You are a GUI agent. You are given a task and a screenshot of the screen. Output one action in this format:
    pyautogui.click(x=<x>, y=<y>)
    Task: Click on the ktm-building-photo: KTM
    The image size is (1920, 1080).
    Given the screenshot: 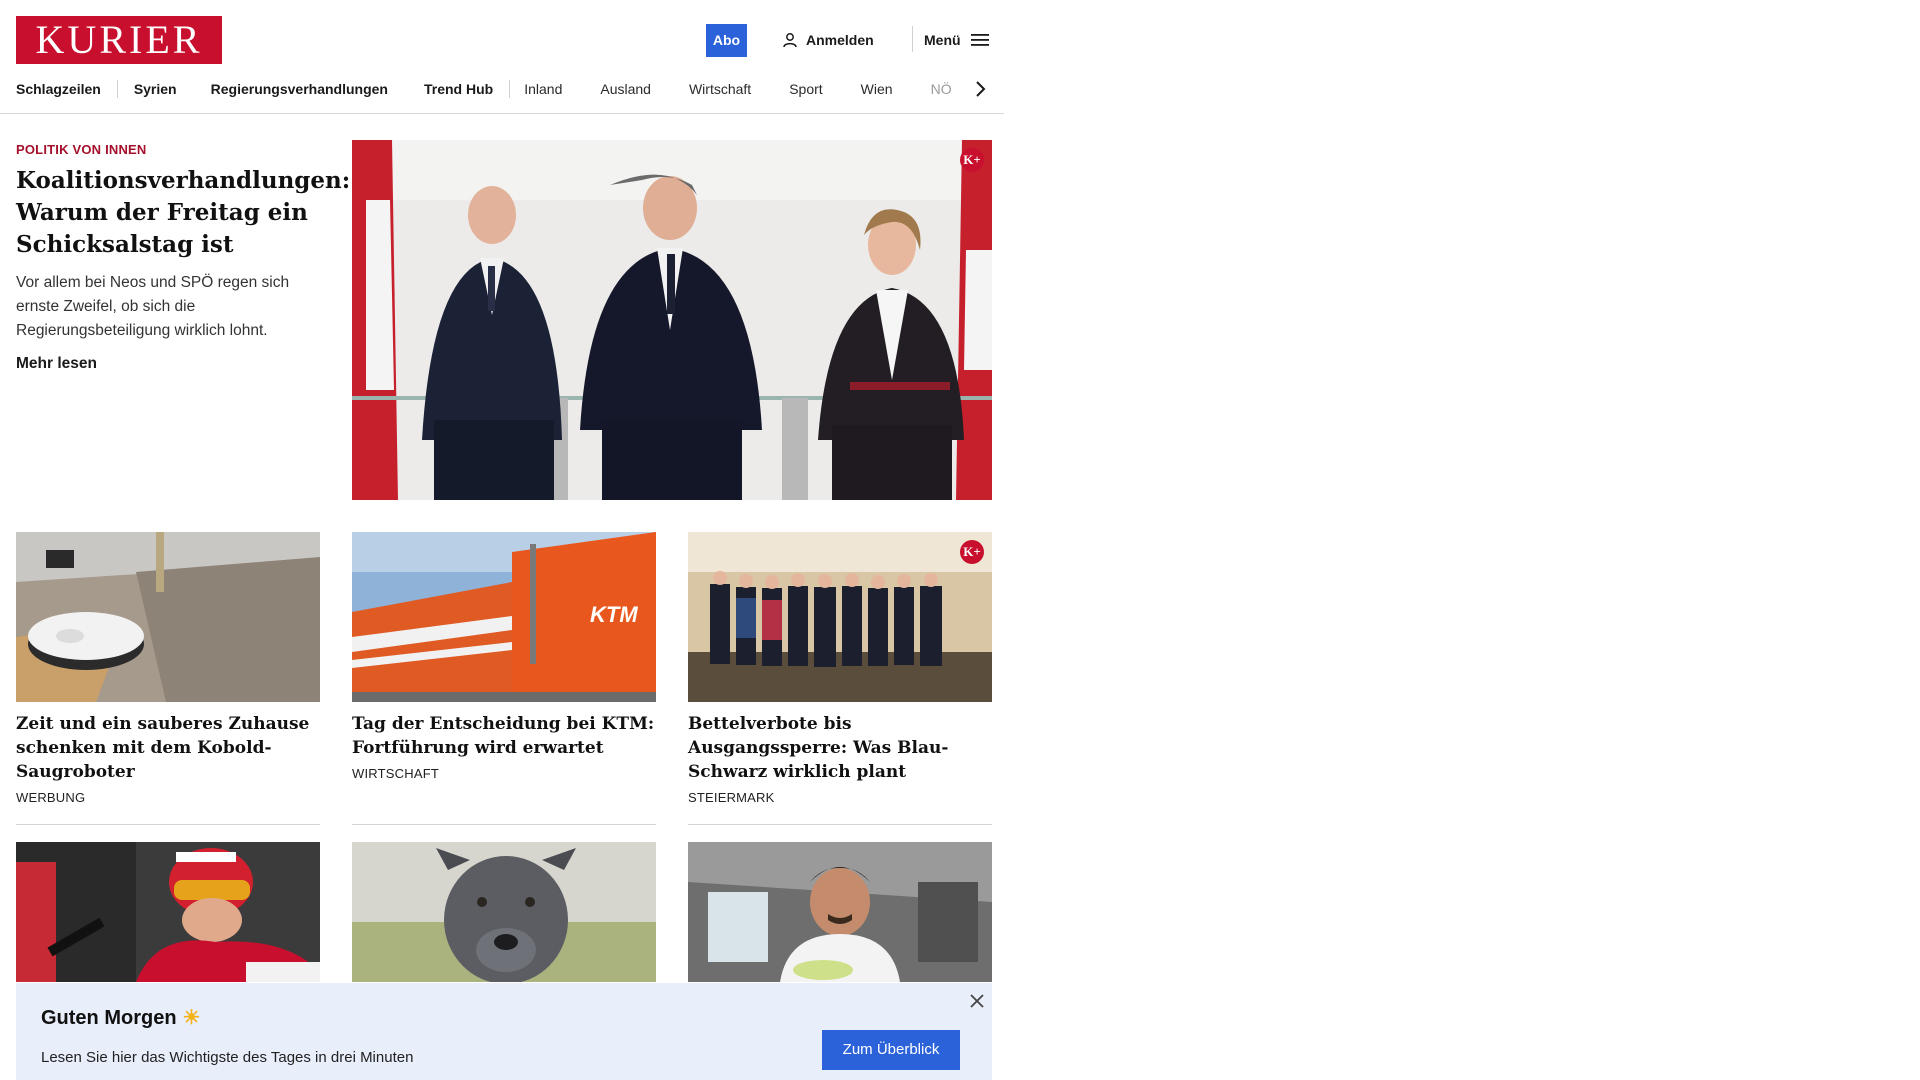 What is the action you would take?
    pyautogui.click(x=504, y=617)
    